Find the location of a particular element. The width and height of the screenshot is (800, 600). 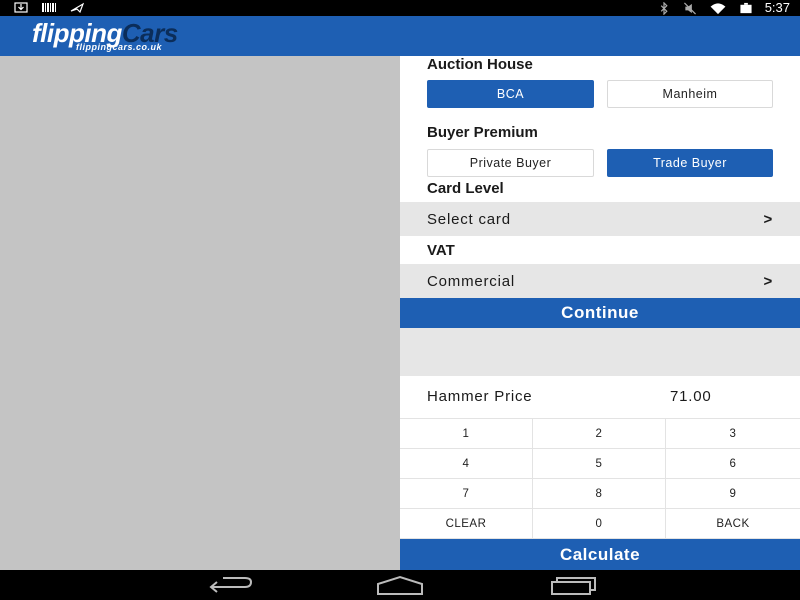

keypad: 1 2 3 4 5 6 7 8 9 CLEAR 0 BACK is located at coordinates (600, 478).